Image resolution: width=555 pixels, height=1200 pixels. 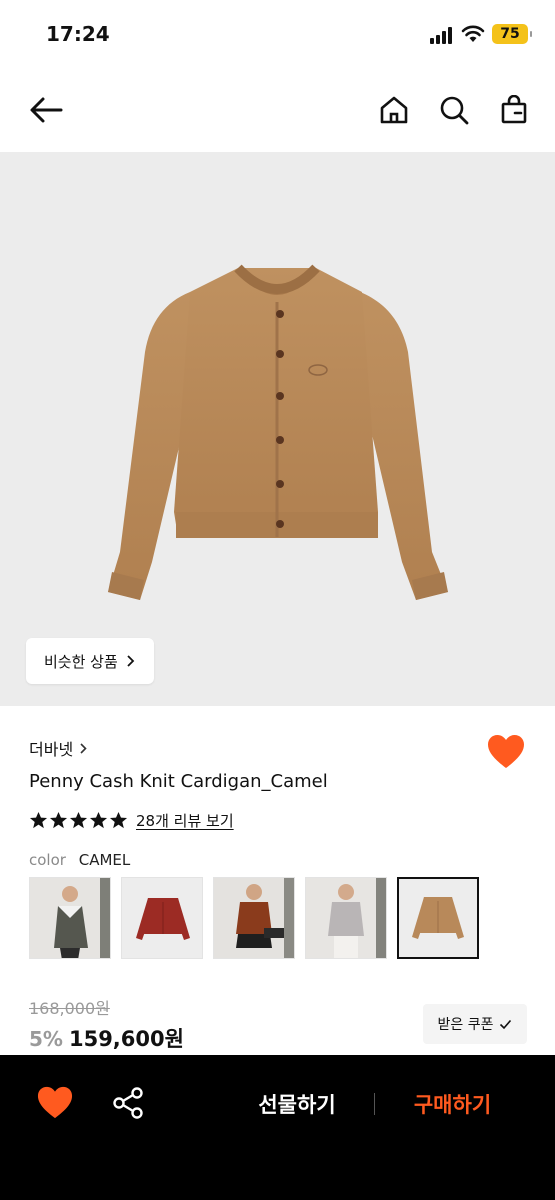 I want to click on color-row: color CAMEL, so click(x=79, y=860).